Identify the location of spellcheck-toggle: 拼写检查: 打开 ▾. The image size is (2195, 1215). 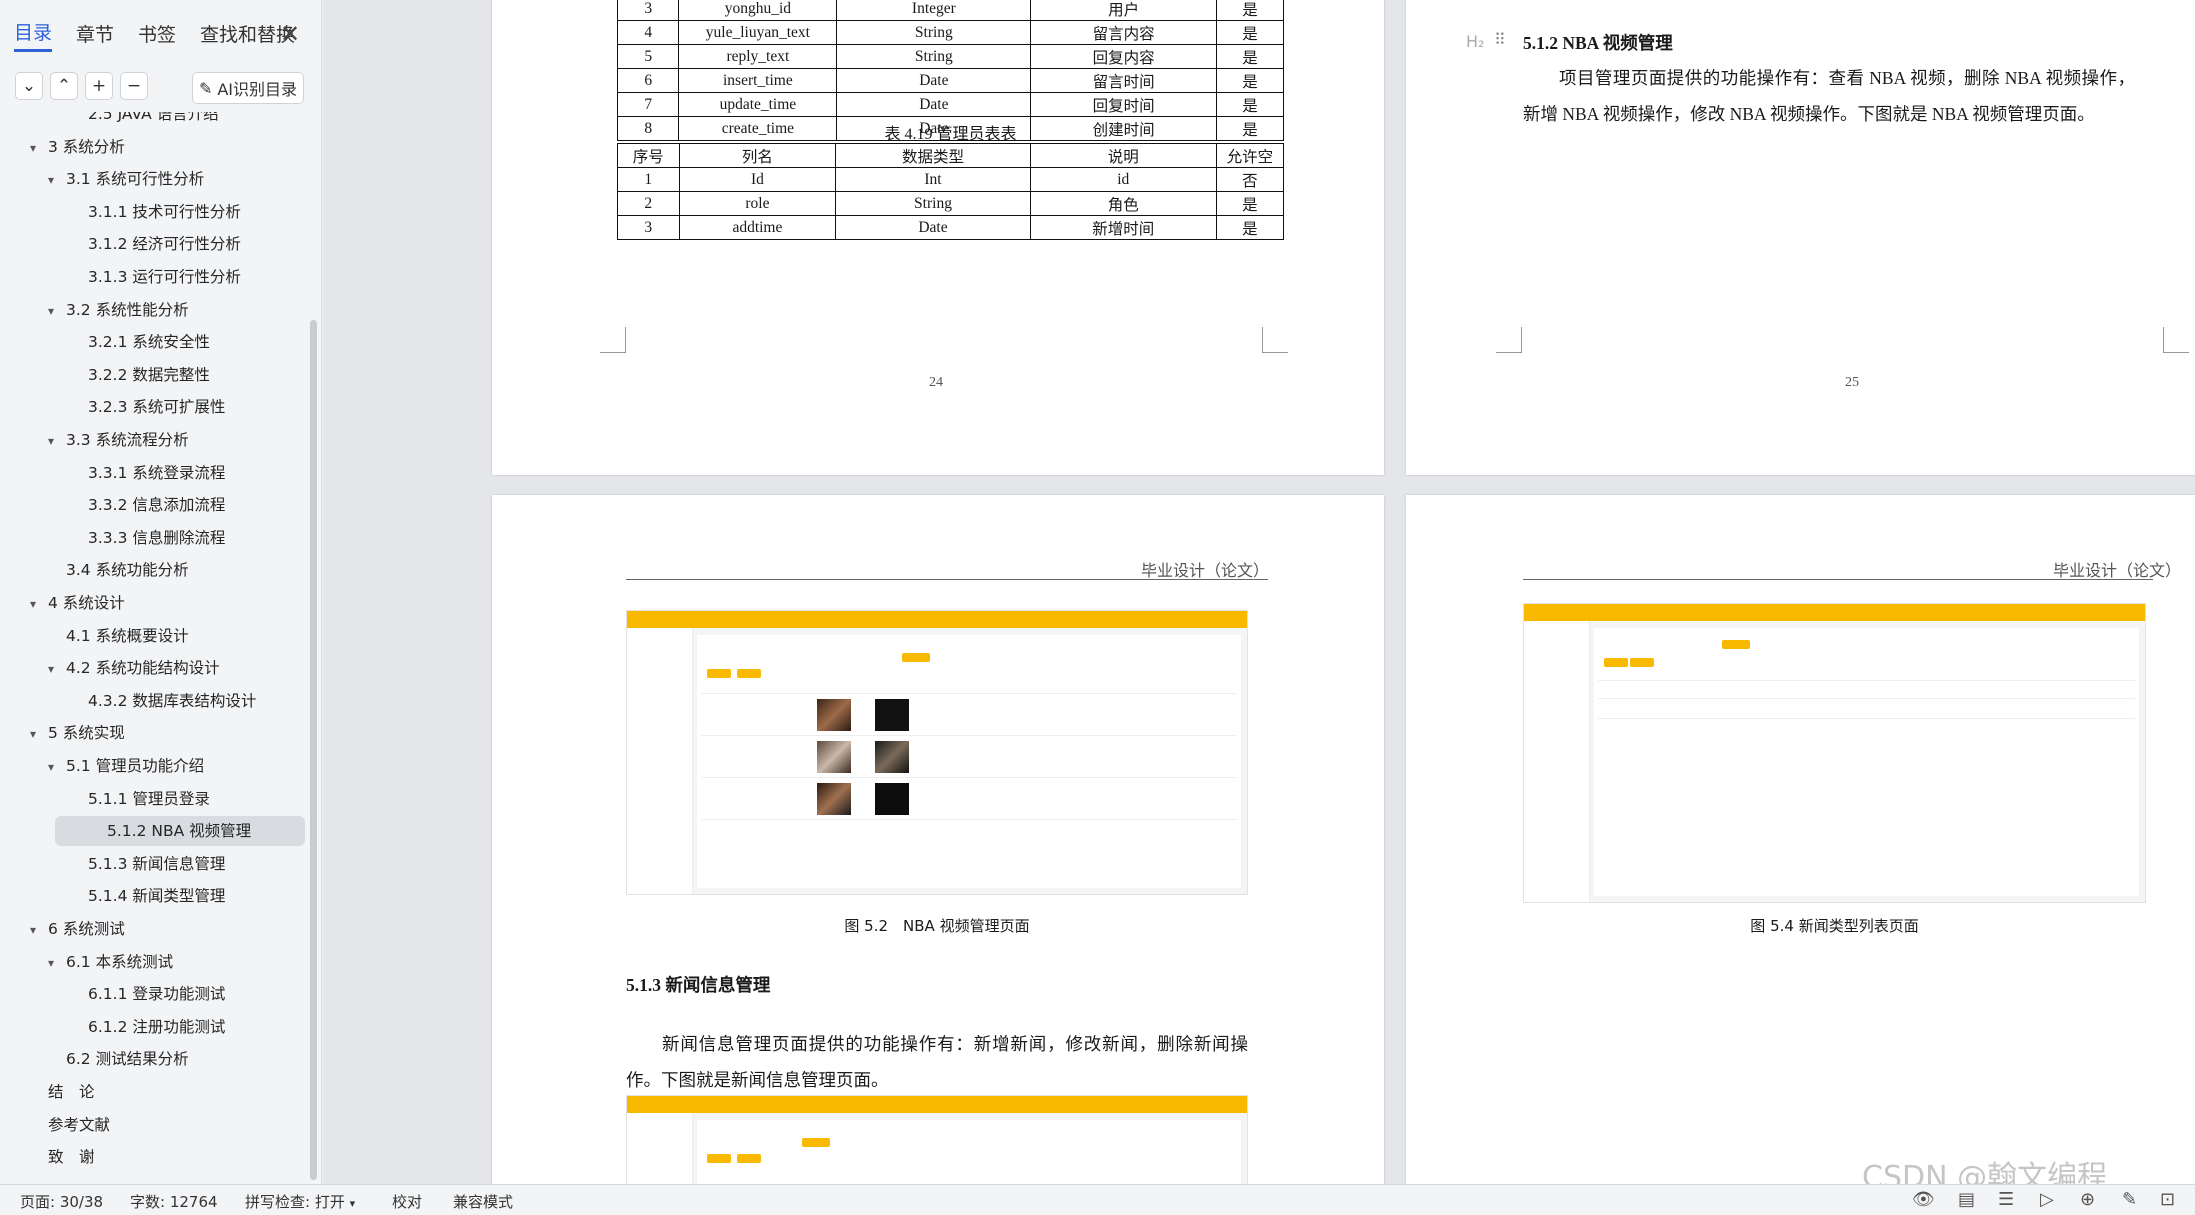
(300, 1201).